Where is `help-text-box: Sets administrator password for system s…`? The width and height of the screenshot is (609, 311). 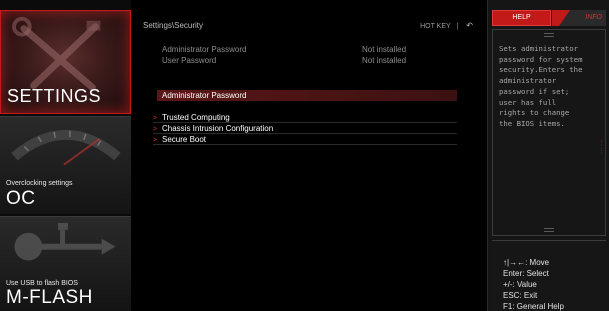 help-text-box: Sets administrator password for system s… is located at coordinates (549, 132).